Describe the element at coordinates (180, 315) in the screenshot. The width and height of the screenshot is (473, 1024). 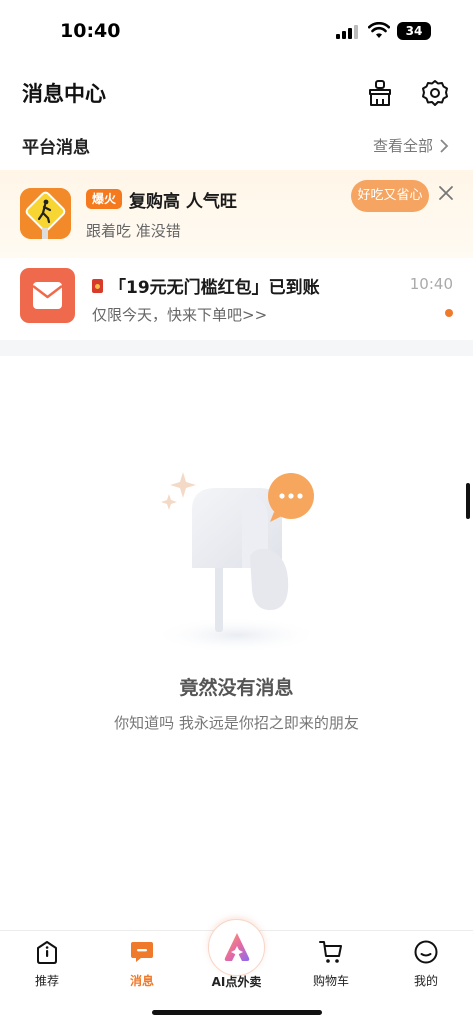
I see `message-subtitle: 仅限今天，快来下单吧>>` at that location.